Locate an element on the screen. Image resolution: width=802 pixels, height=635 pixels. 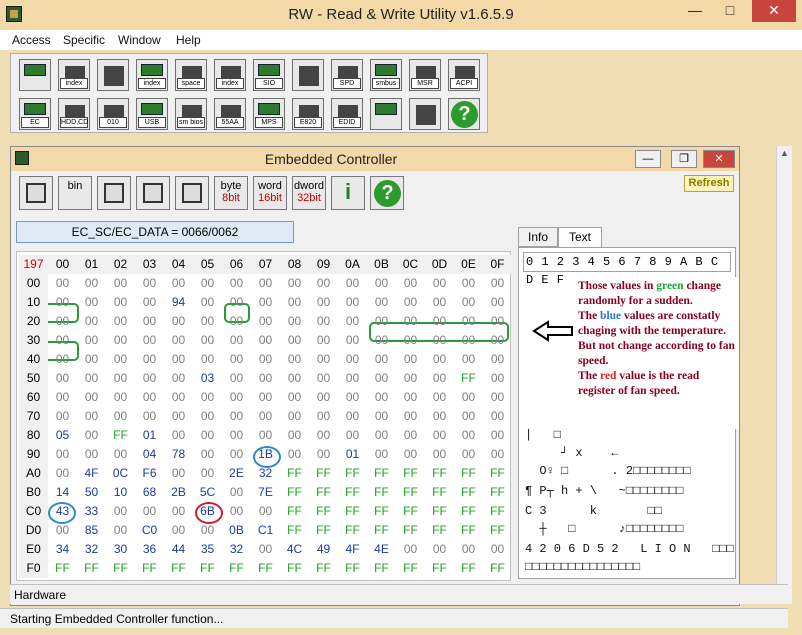
toolbar-tool-1-9-icon is located at coordinates (386, 114).